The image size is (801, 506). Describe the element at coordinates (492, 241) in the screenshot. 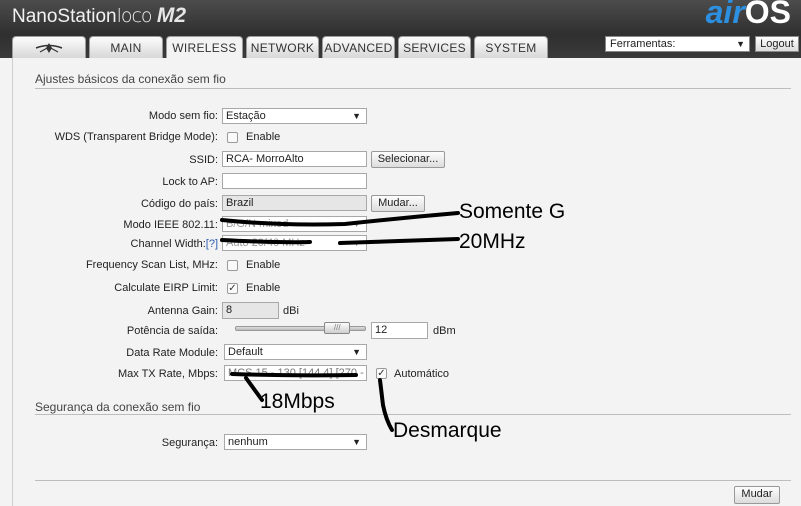

I see `annotation-width-note: 20MHz` at that location.